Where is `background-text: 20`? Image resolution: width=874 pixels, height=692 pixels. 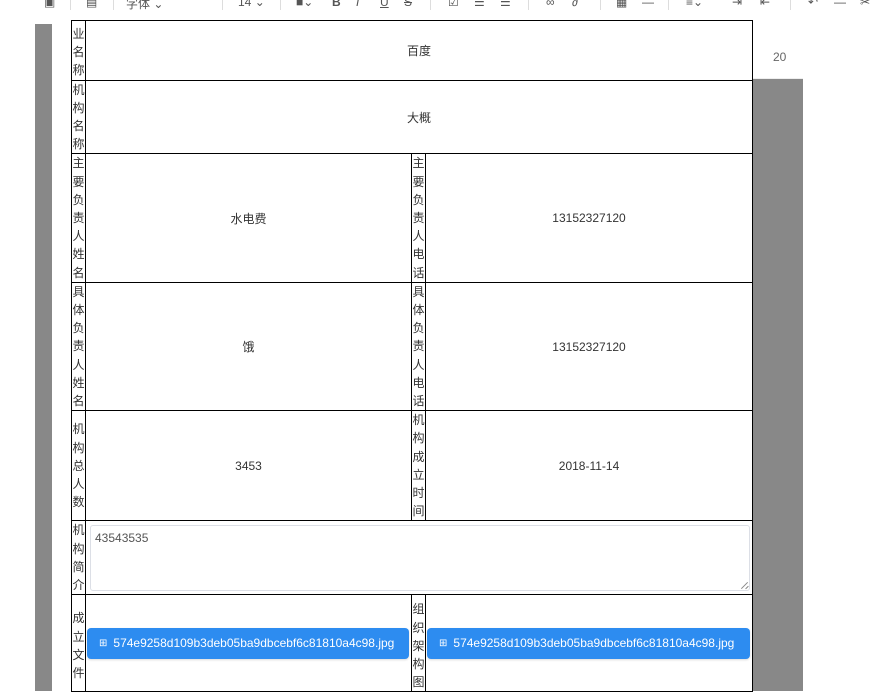
background-text: 20 is located at coordinates (780, 57).